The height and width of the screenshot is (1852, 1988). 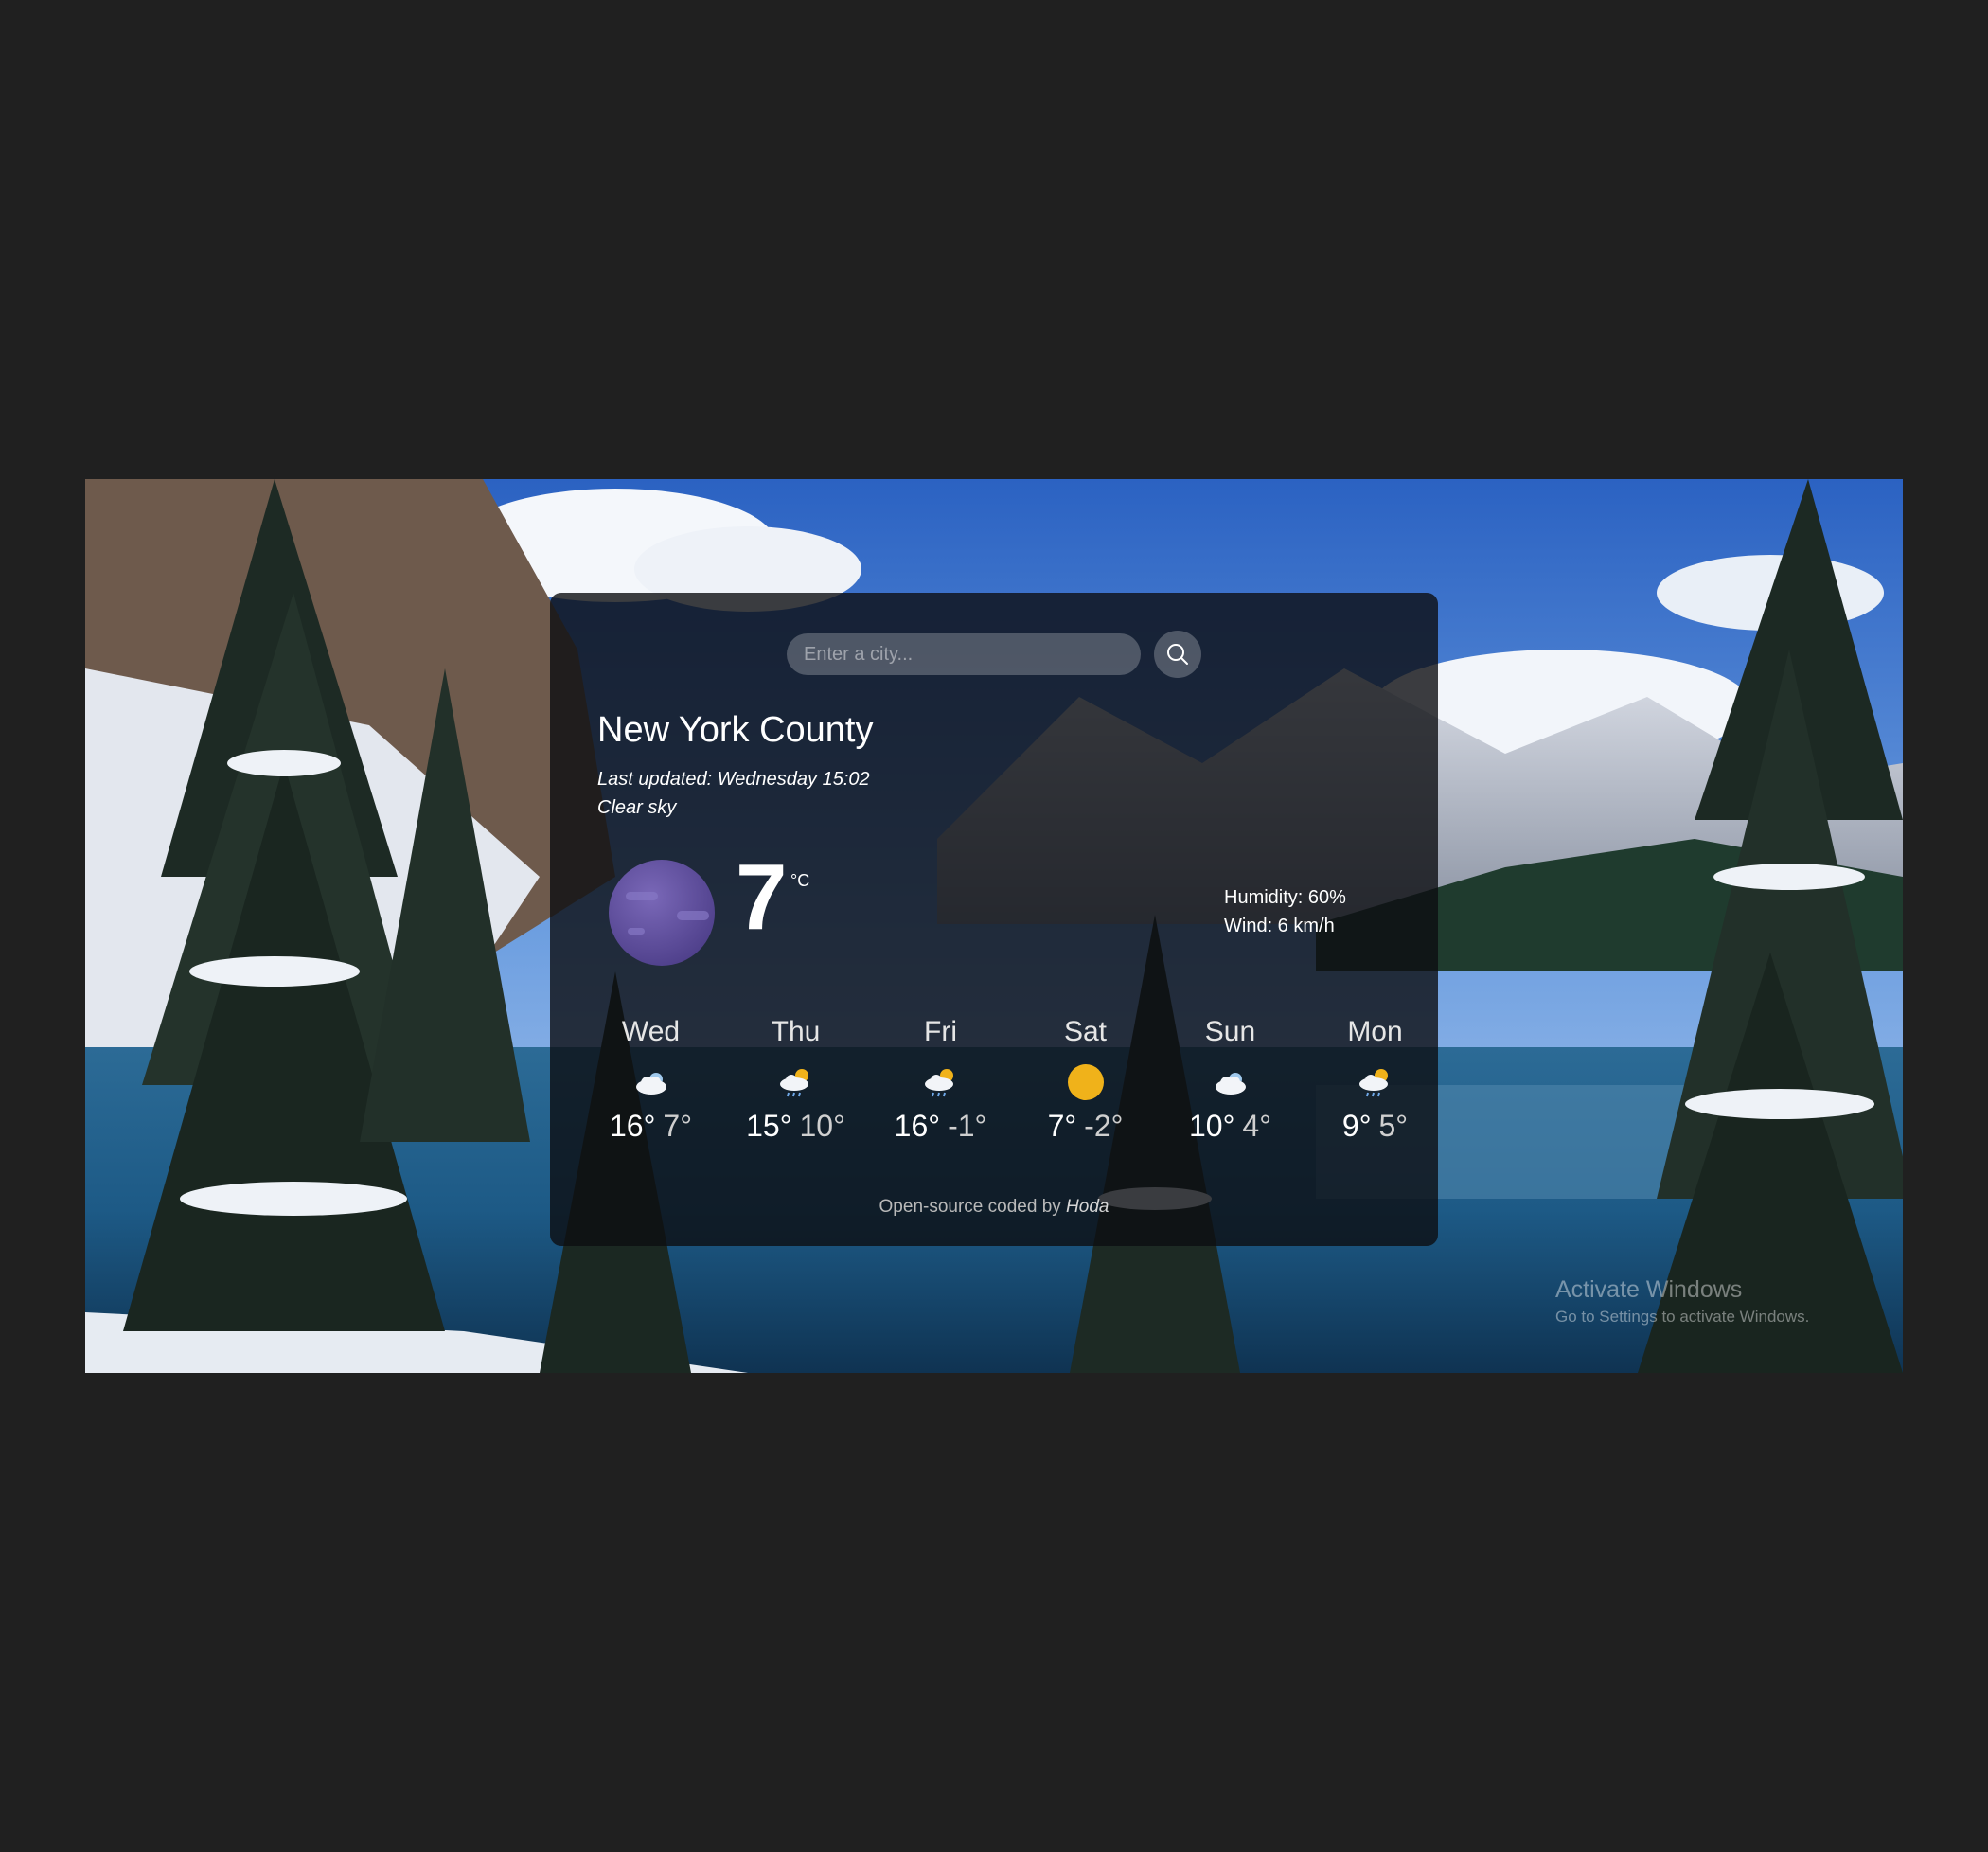 What do you see at coordinates (733, 780) in the screenshot?
I see `last-updated-text: Last updated: Wednesday 15:02` at bounding box center [733, 780].